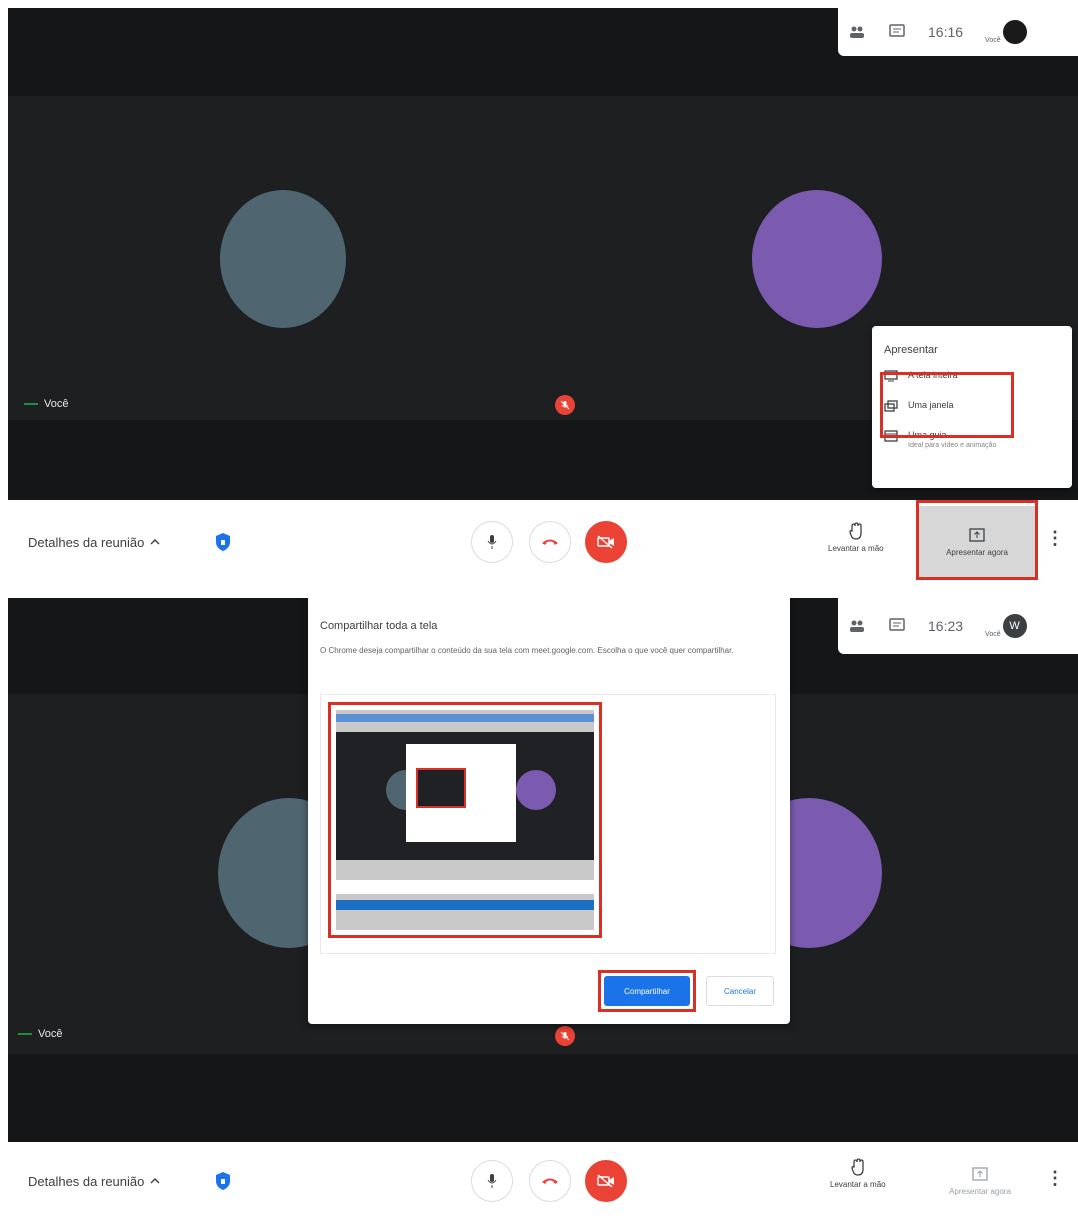 Image resolution: width=1078 pixels, height=1220 pixels. I want to click on self-avatar-box: Você, so click(1006, 32).